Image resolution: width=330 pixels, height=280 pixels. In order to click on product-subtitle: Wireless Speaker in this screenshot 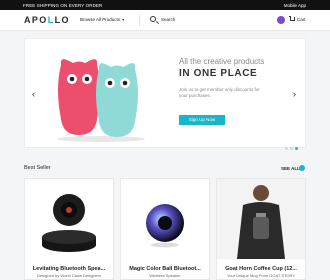, I will do `click(165, 275)`.